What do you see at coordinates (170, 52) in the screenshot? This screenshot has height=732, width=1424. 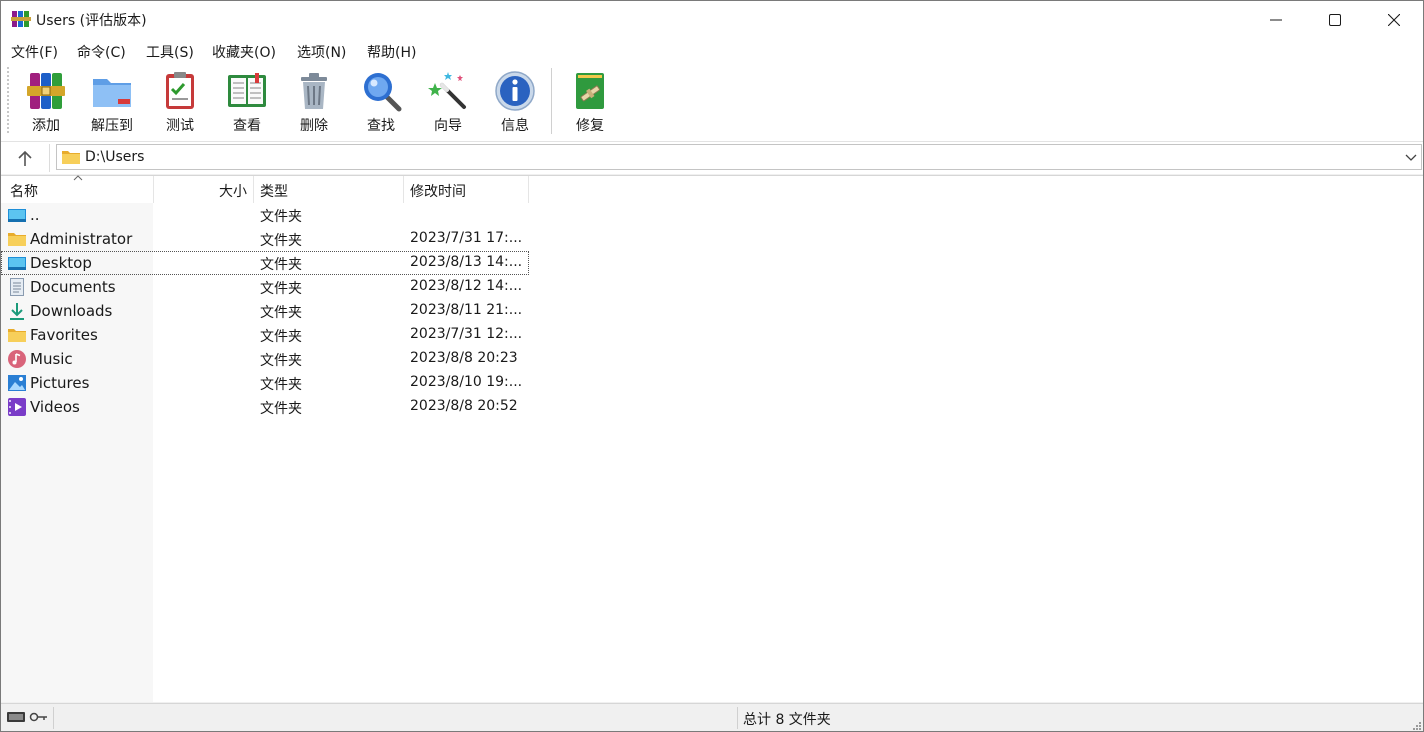 I see `menu-tools: 工具(S)` at bounding box center [170, 52].